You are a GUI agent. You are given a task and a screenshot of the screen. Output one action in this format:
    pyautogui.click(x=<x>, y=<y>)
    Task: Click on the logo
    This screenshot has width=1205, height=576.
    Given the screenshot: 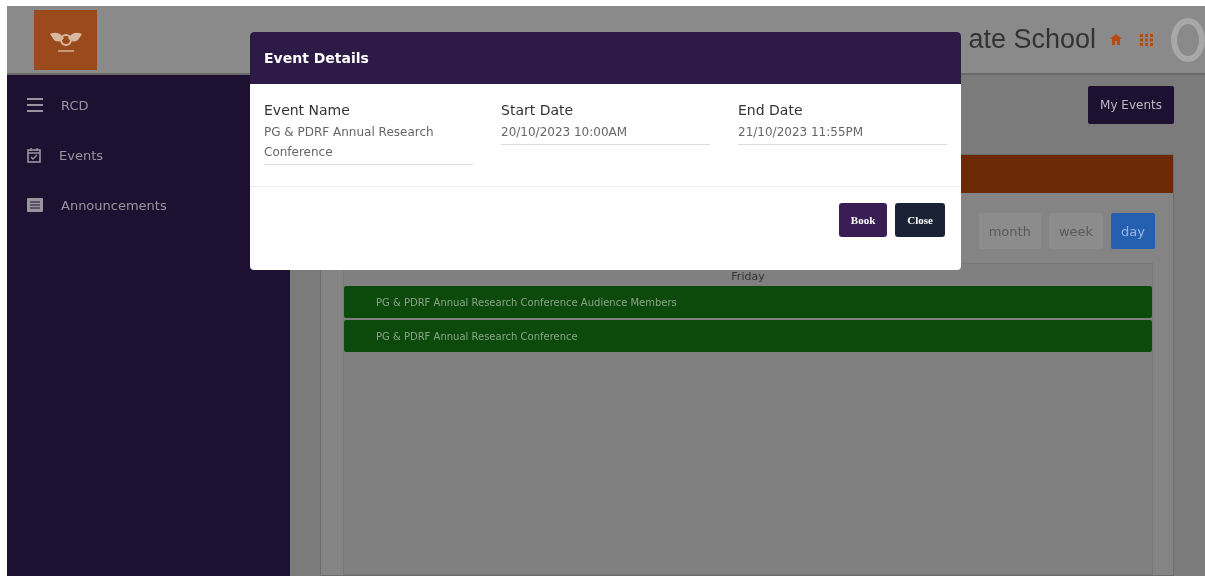 What is the action you would take?
    pyautogui.click(x=65, y=39)
    